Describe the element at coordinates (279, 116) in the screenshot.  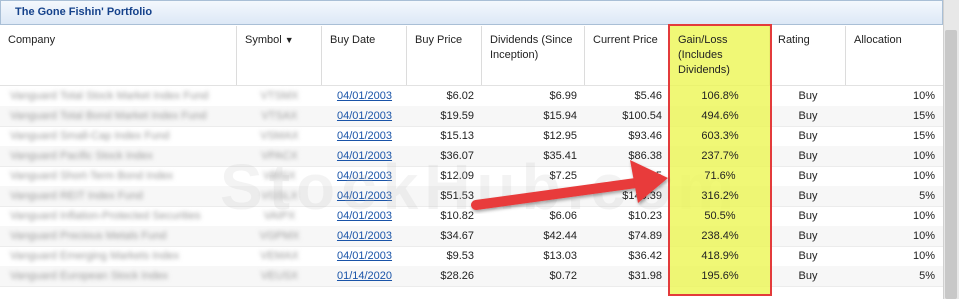
I see `symbol-cell: VTSAX` at that location.